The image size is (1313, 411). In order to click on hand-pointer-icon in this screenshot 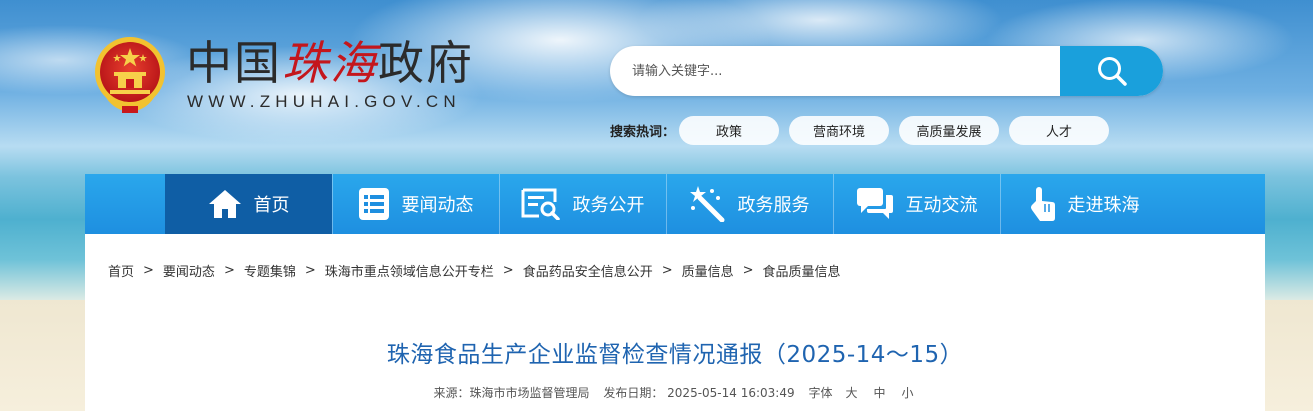, I will do `click(1042, 204)`.